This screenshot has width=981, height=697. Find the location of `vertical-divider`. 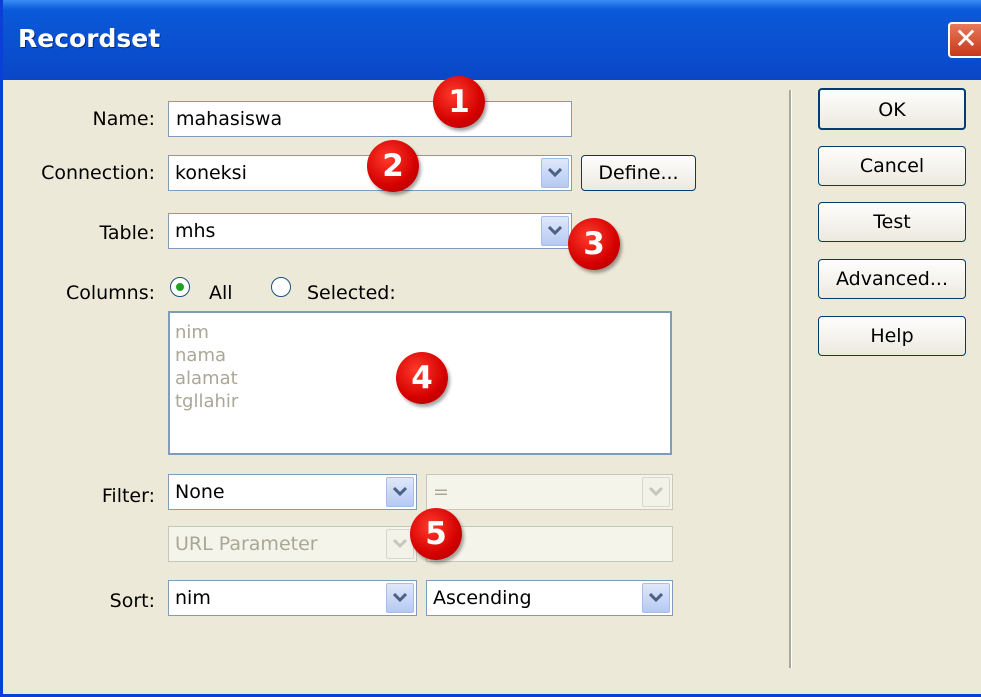

vertical-divider is located at coordinates (790, 379).